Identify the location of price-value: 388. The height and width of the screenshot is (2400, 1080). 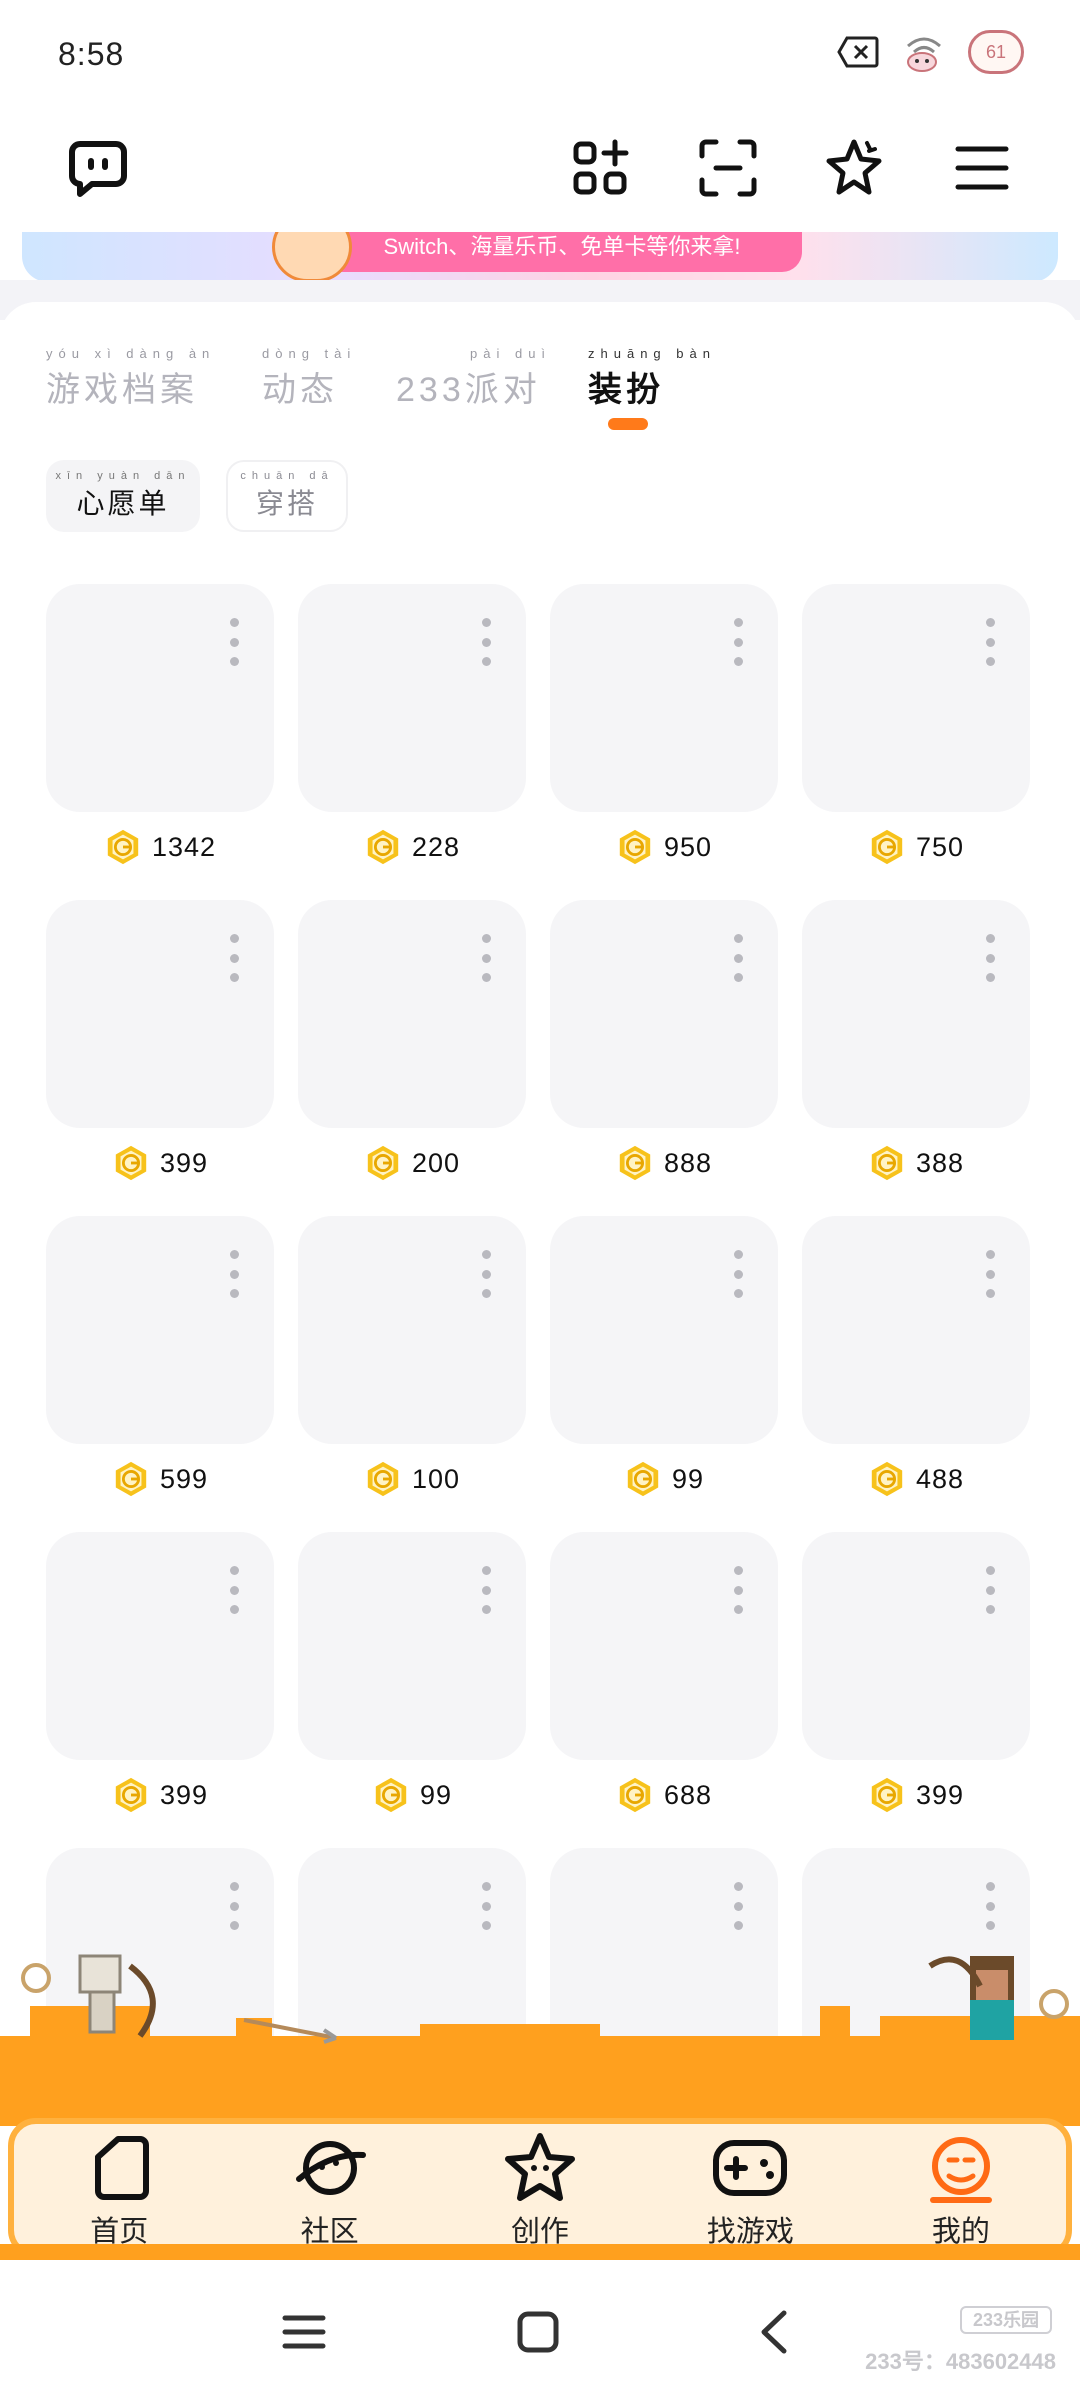
(940, 1162).